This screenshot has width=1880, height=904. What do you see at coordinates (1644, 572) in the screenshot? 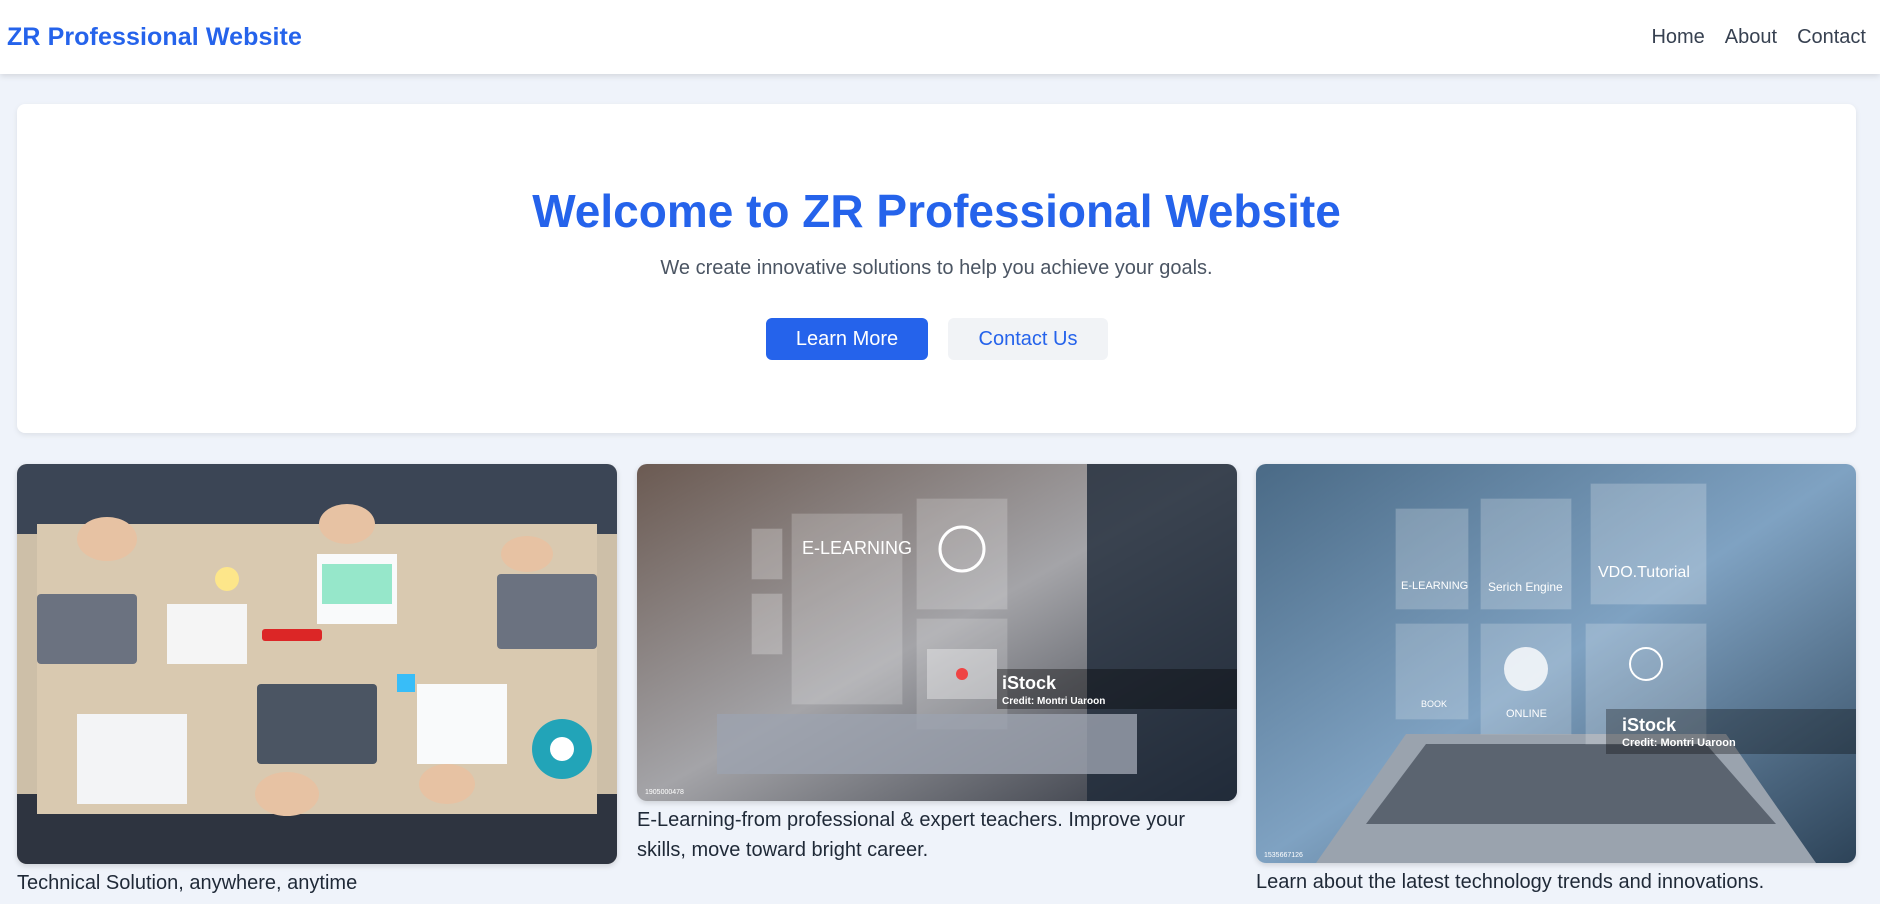
I see `tile-label: VDO.Tutorial` at bounding box center [1644, 572].